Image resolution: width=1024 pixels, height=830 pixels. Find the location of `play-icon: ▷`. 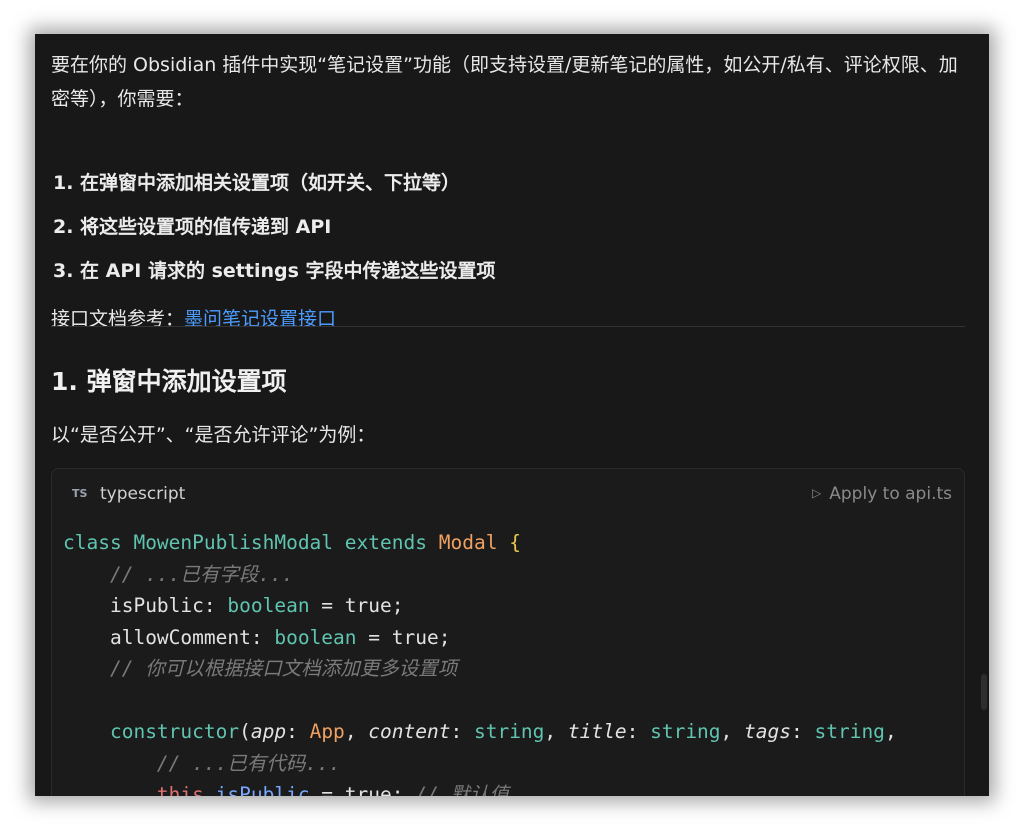

play-icon: ▷ is located at coordinates (817, 493).